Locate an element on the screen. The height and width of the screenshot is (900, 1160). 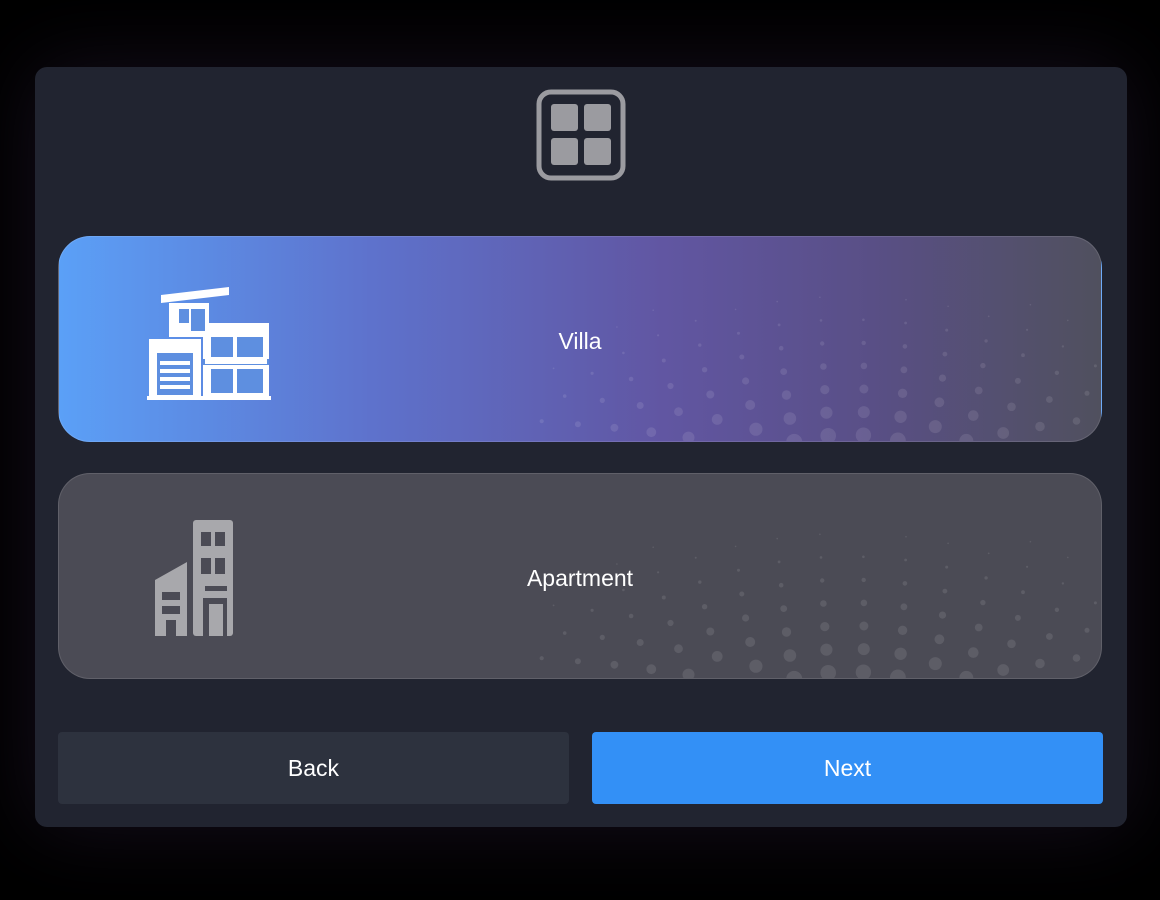
next-button: Next is located at coordinates (847, 768).